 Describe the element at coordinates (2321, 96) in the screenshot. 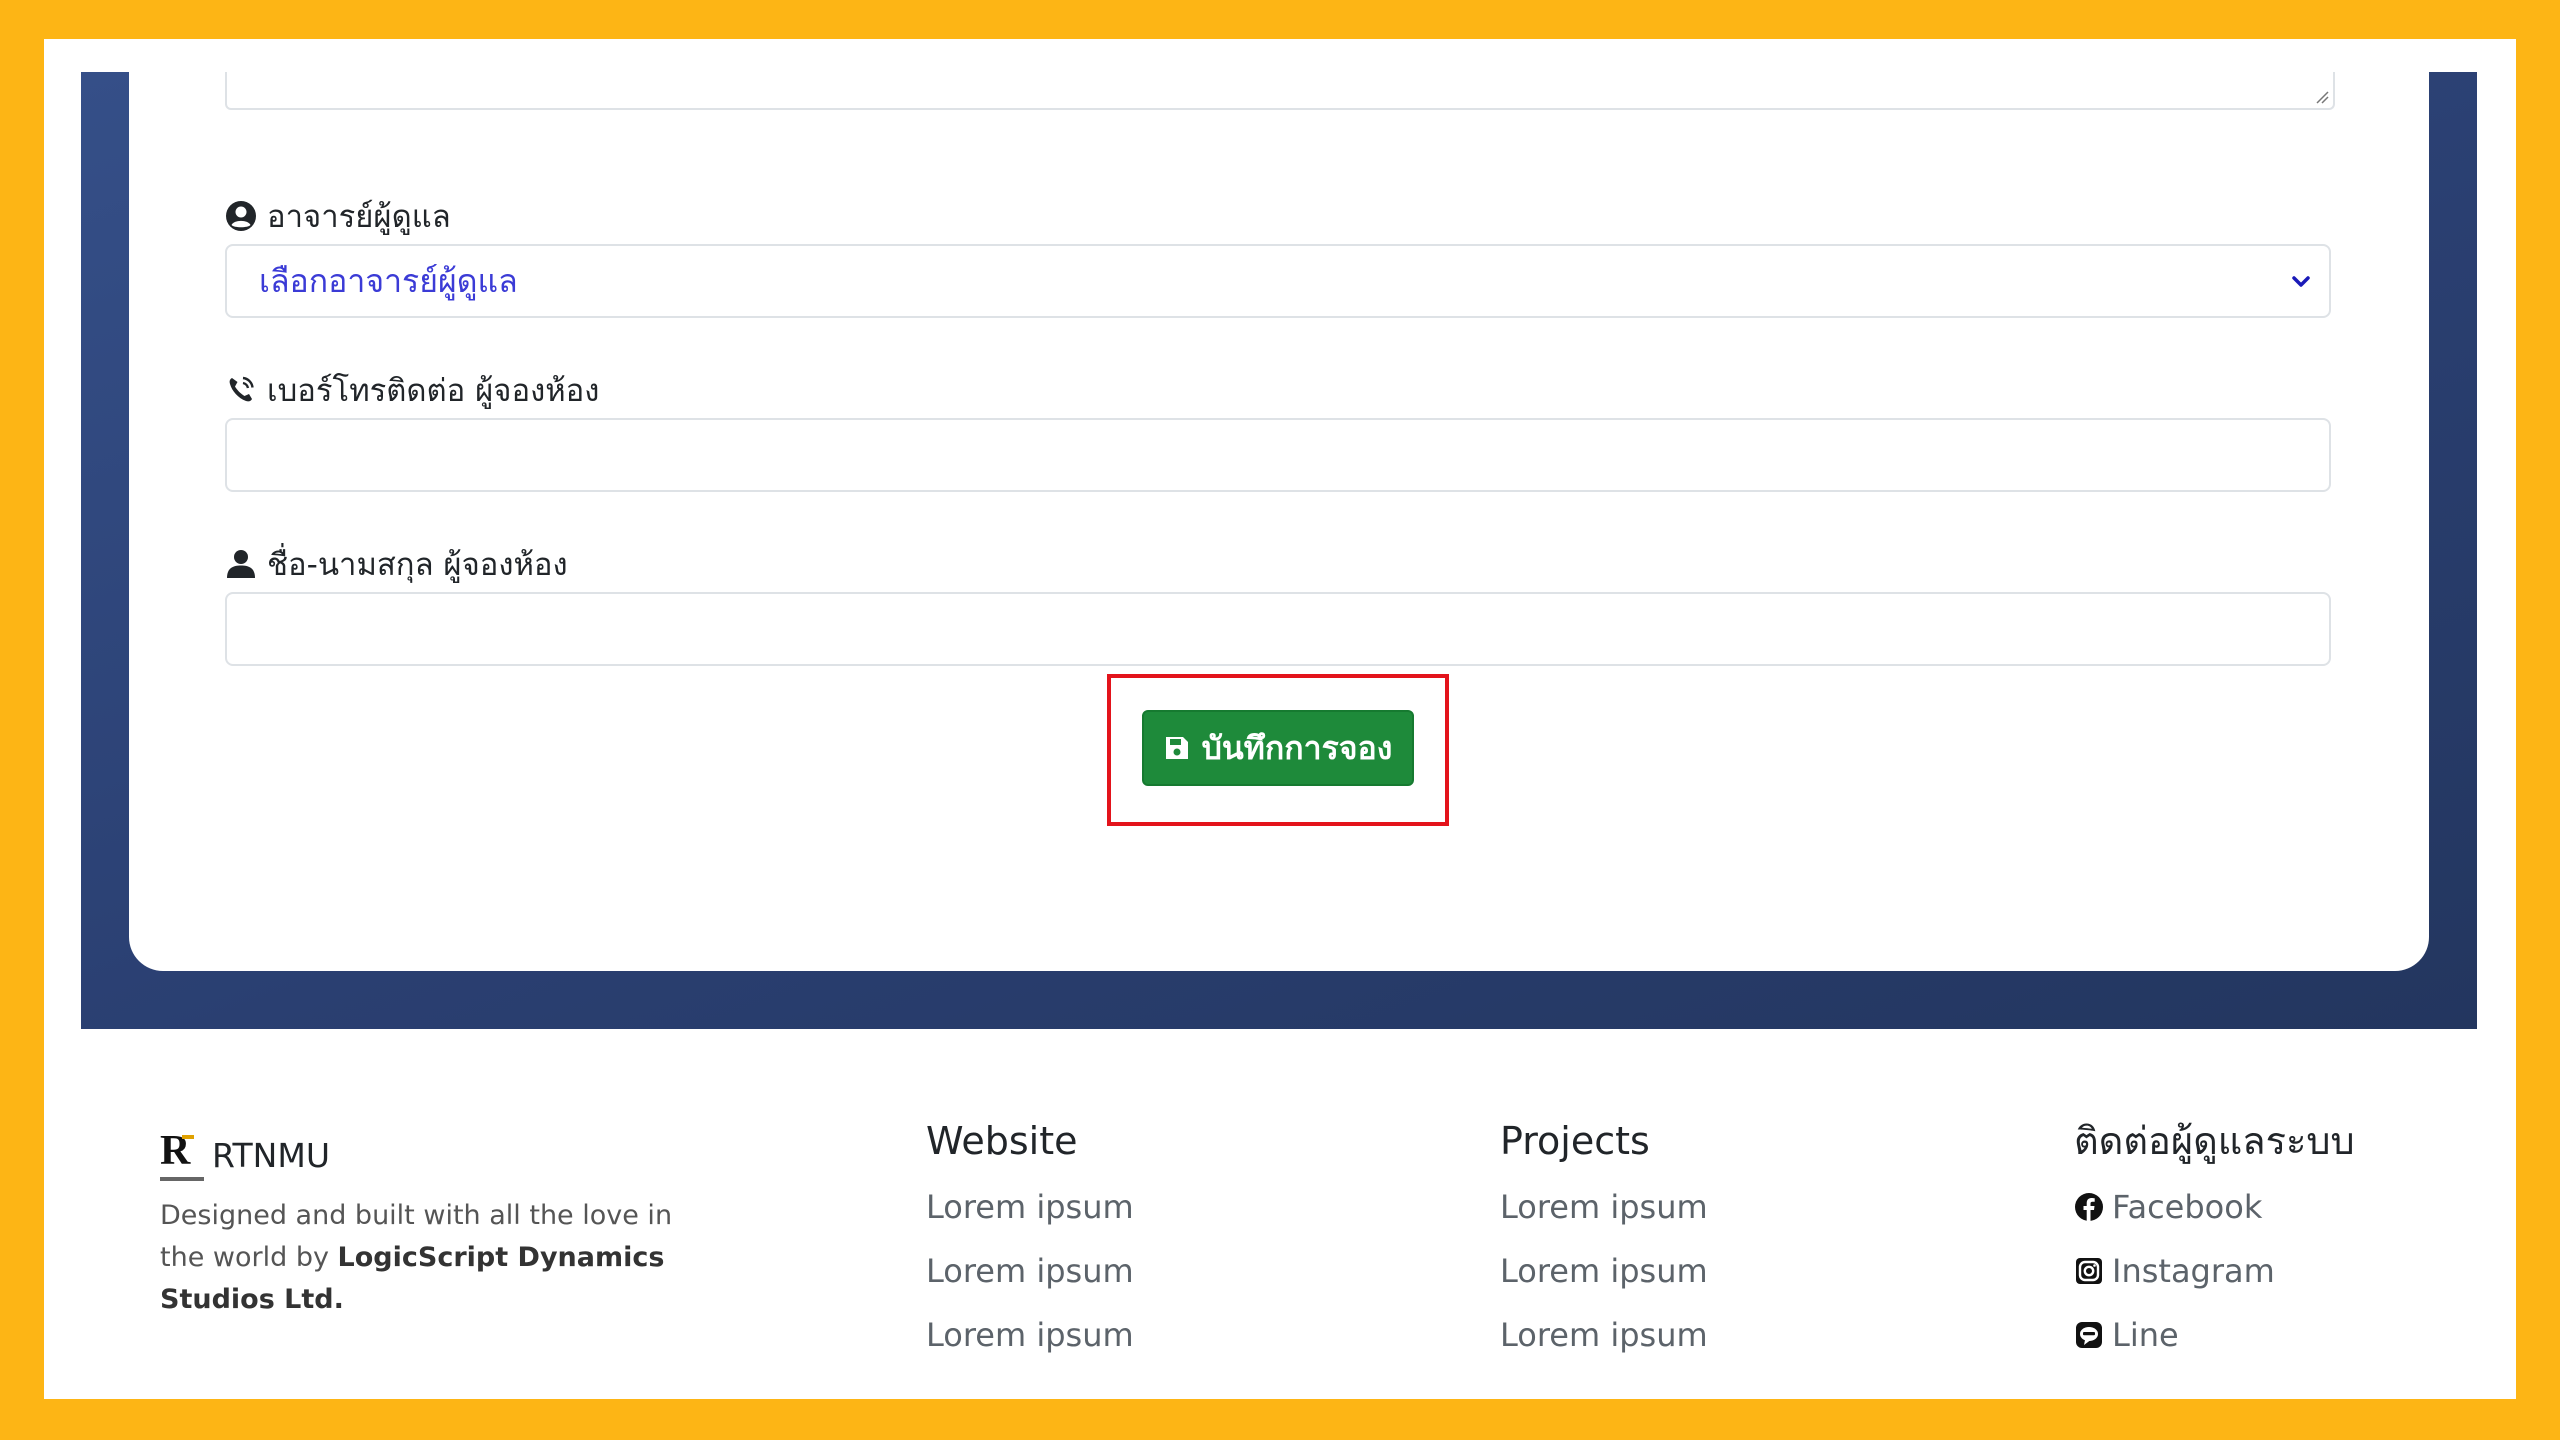

I see `resize-grip-icon` at that location.